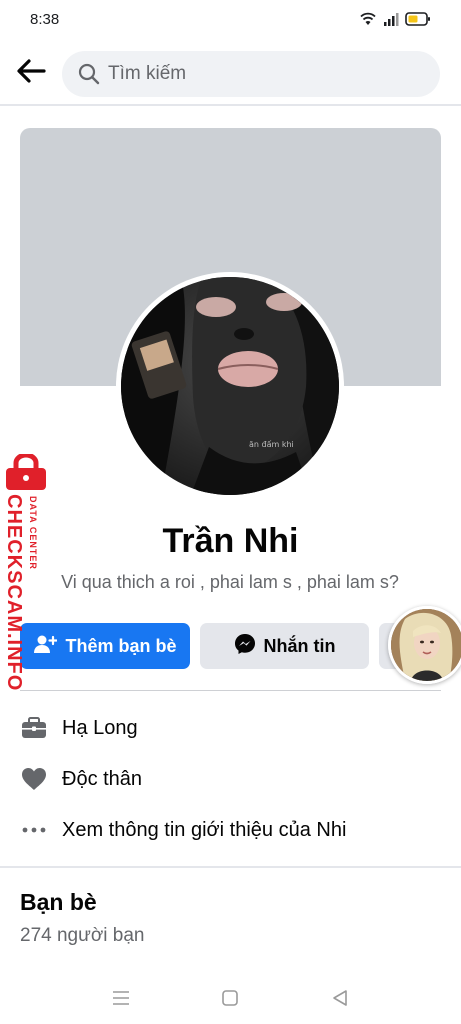 The height and width of the screenshot is (1024, 461). I want to click on profile-name: Trần Nhi, so click(230, 541).